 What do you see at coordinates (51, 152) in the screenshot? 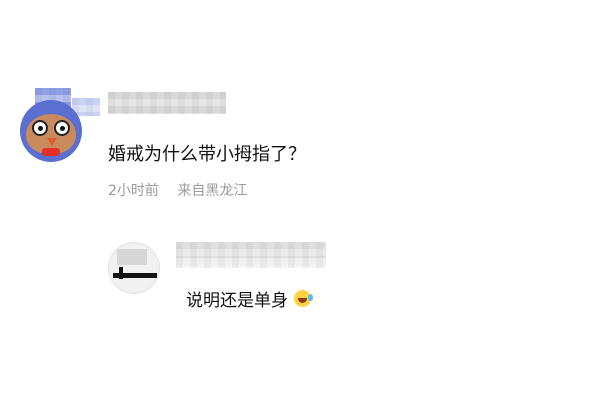
I see `avatar-bow-icon` at bounding box center [51, 152].